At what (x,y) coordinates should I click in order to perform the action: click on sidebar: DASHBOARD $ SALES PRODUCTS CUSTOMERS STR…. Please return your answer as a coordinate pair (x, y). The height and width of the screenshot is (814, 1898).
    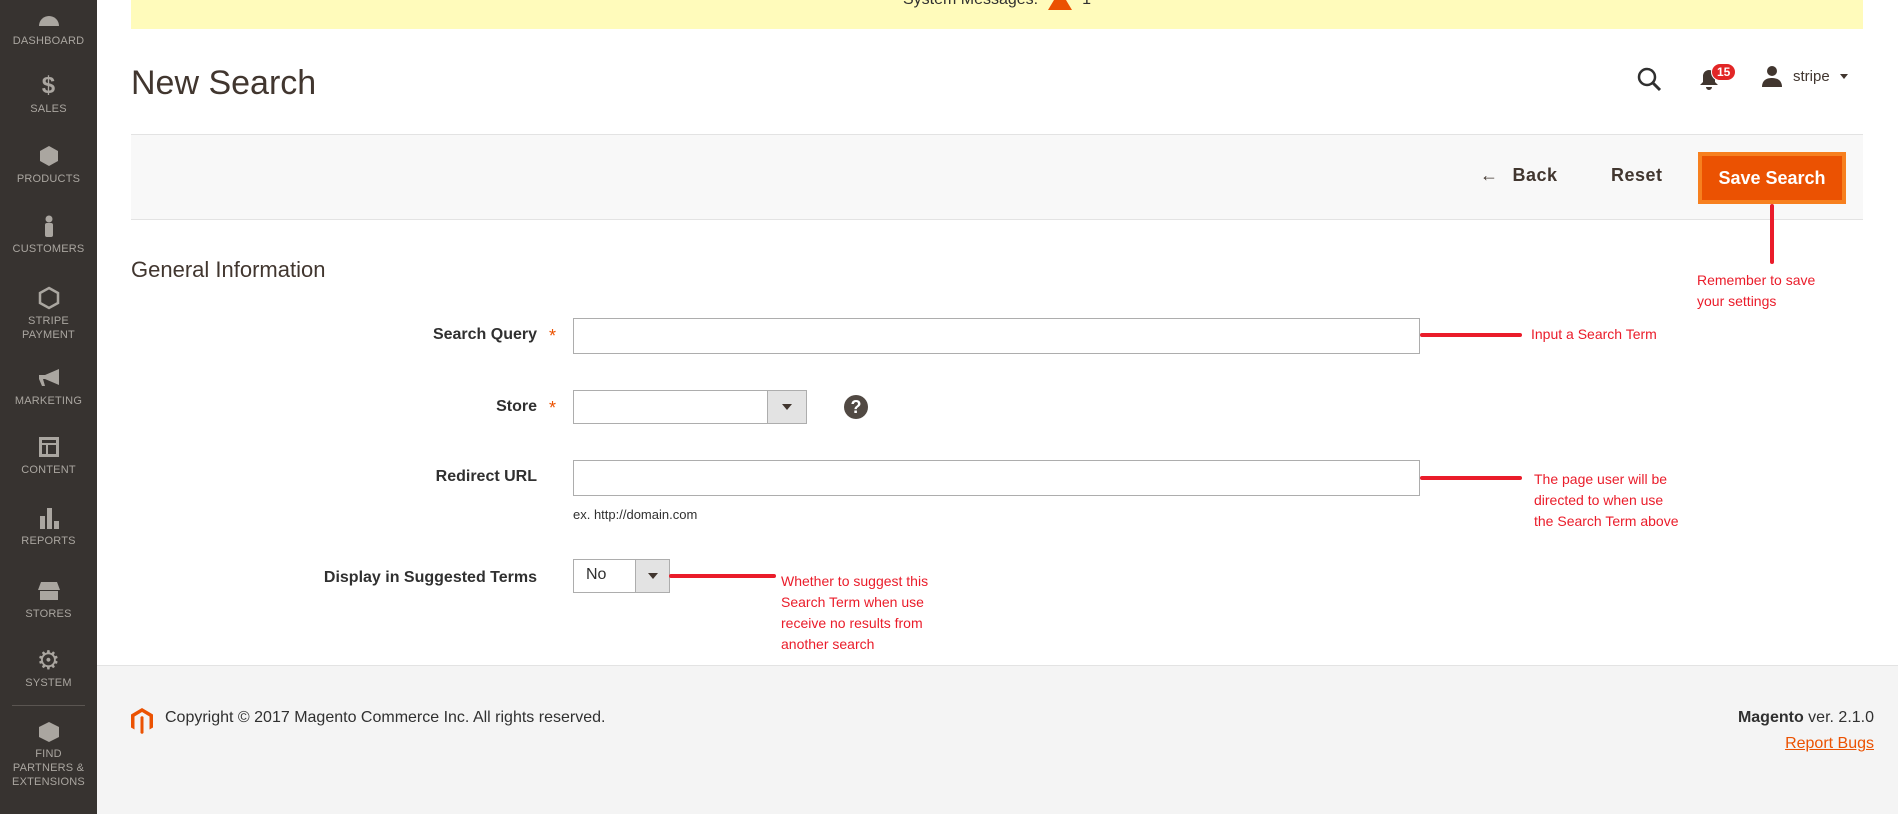
    Looking at the image, I should click on (48, 407).